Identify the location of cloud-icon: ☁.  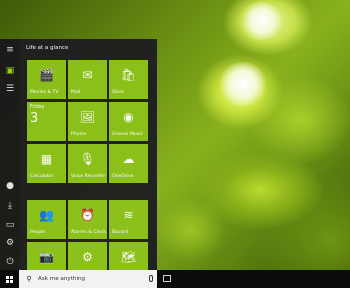
(128, 159).